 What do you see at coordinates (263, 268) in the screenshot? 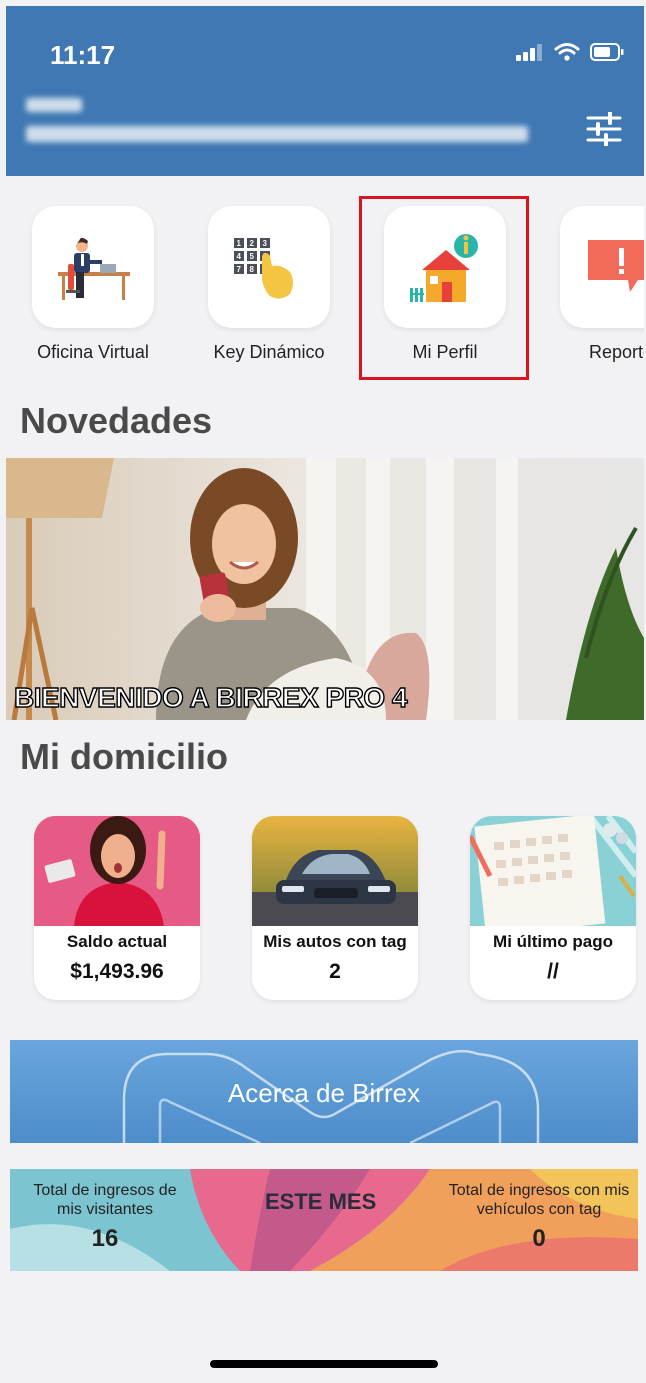
I see `keypad-hand-icon: 123 456 789` at bounding box center [263, 268].